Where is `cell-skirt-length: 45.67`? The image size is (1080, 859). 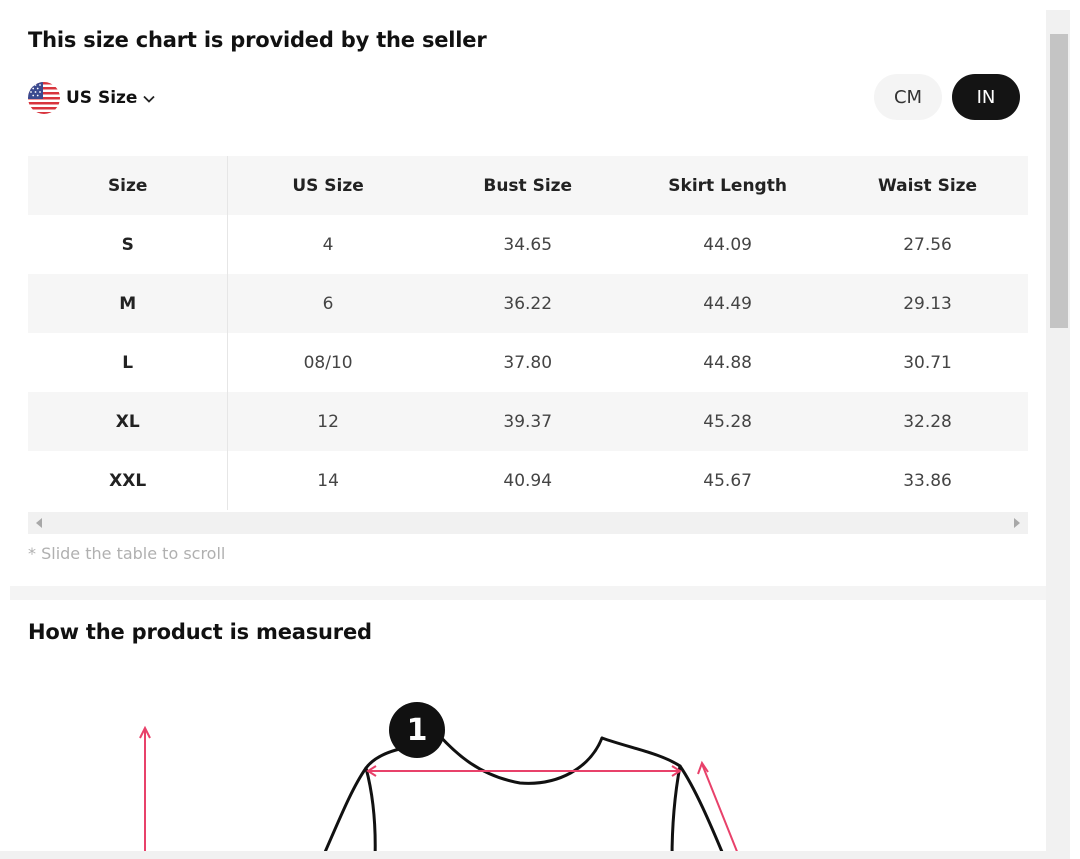 cell-skirt-length: 45.67 is located at coordinates (727, 480).